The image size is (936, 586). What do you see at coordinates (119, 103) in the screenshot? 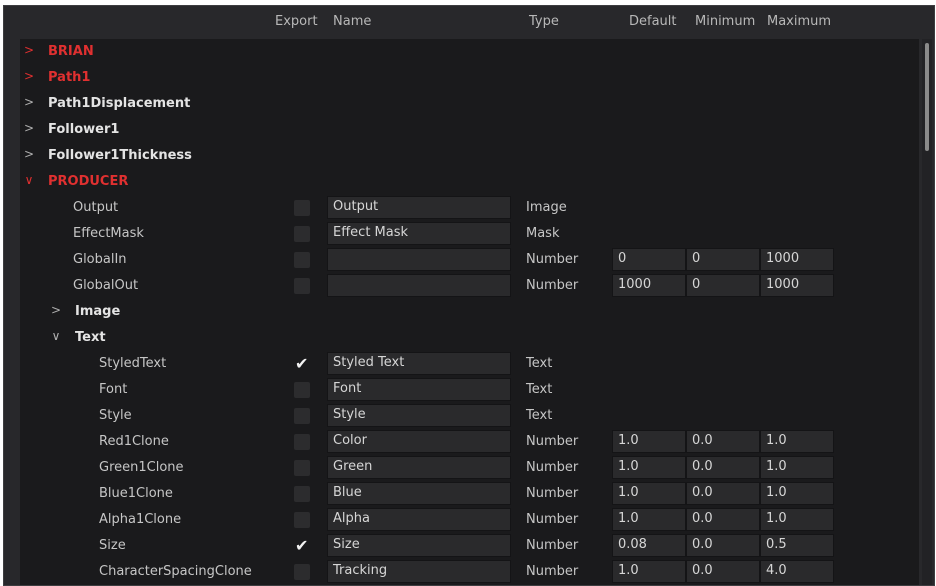
I see `group-label: Path1Displacement` at bounding box center [119, 103].